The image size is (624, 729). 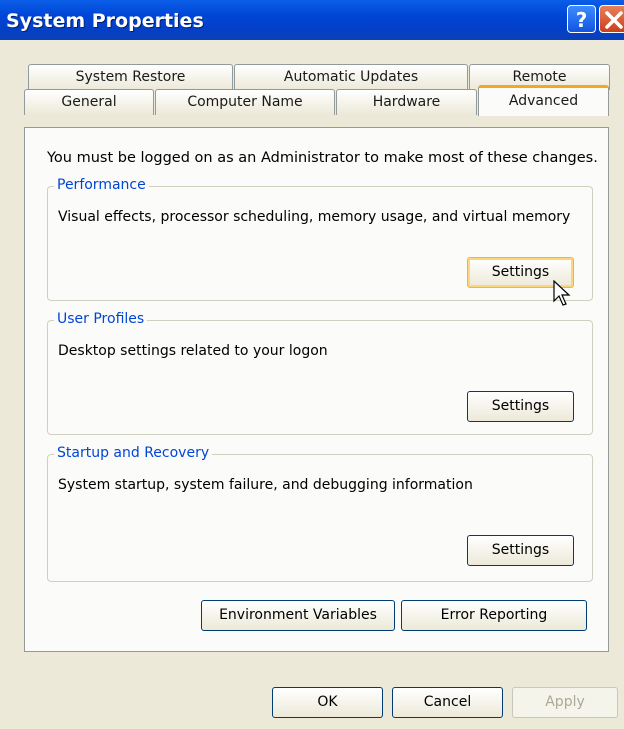 I want to click on apply-button: Apply, so click(x=565, y=702).